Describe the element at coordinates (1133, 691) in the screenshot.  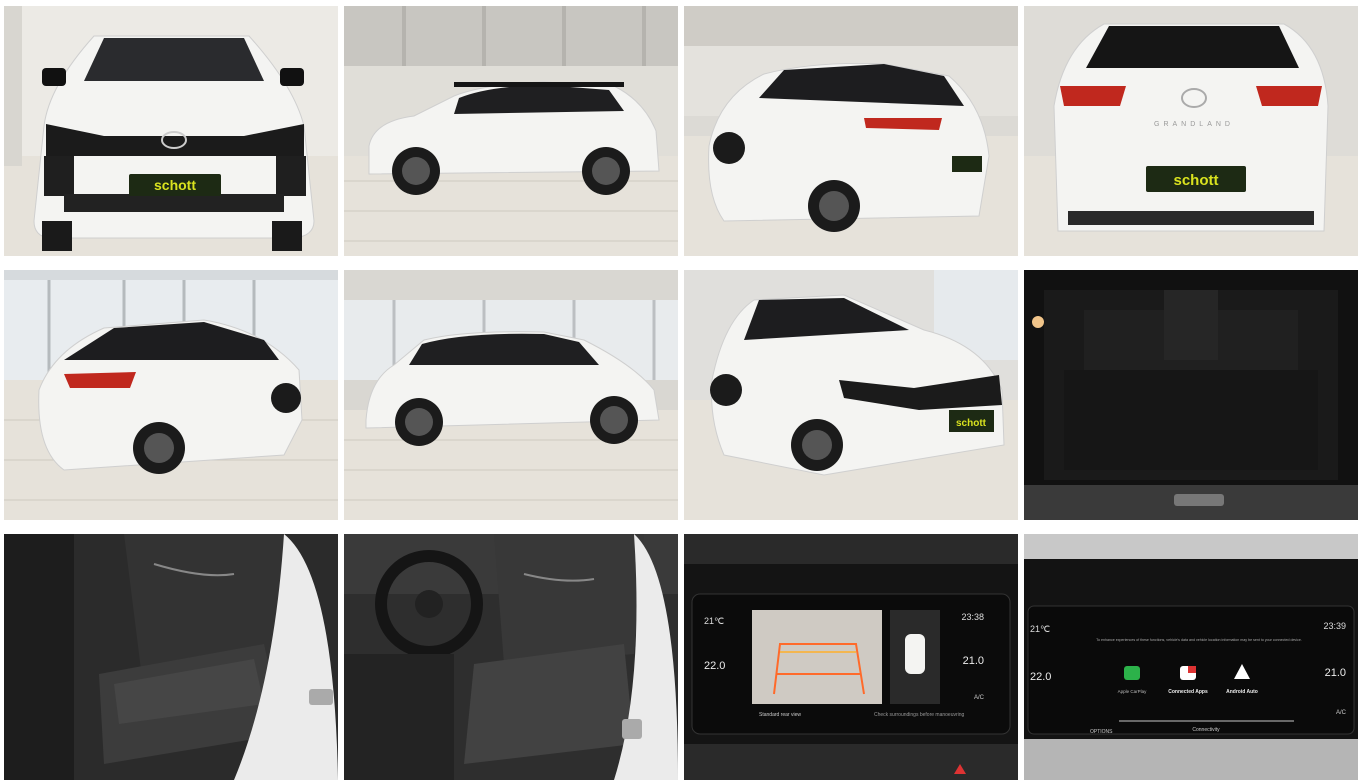
I see `app-label-carplay: Apple CarPlay` at that location.